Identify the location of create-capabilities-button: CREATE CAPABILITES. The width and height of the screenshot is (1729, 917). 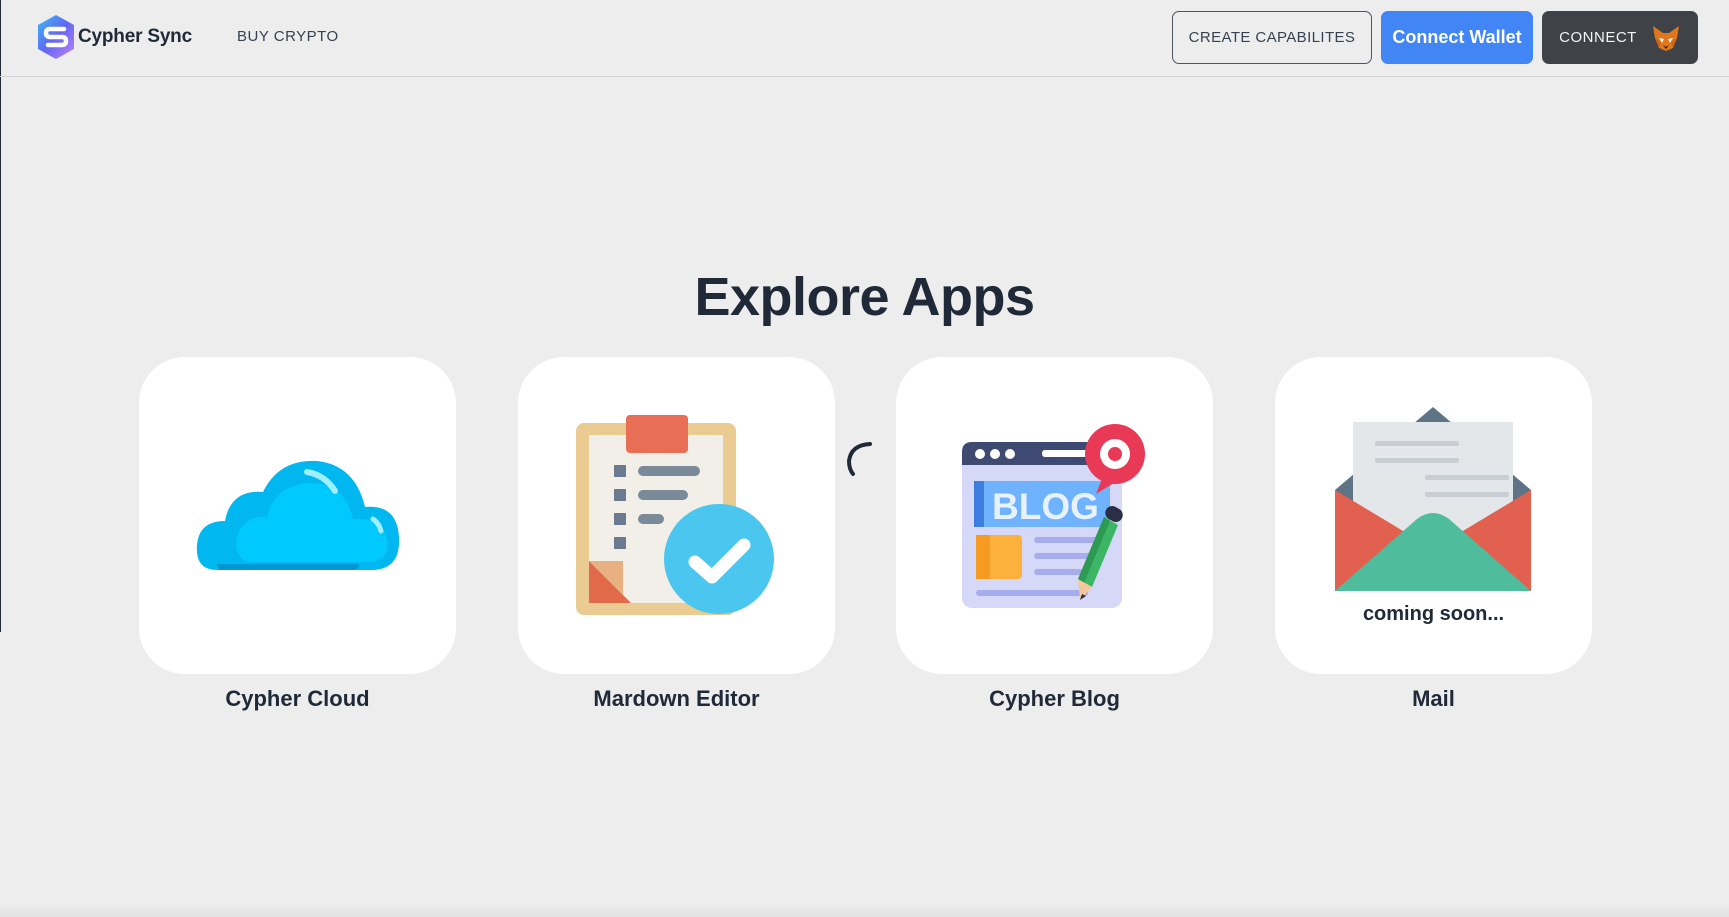
(1272, 37).